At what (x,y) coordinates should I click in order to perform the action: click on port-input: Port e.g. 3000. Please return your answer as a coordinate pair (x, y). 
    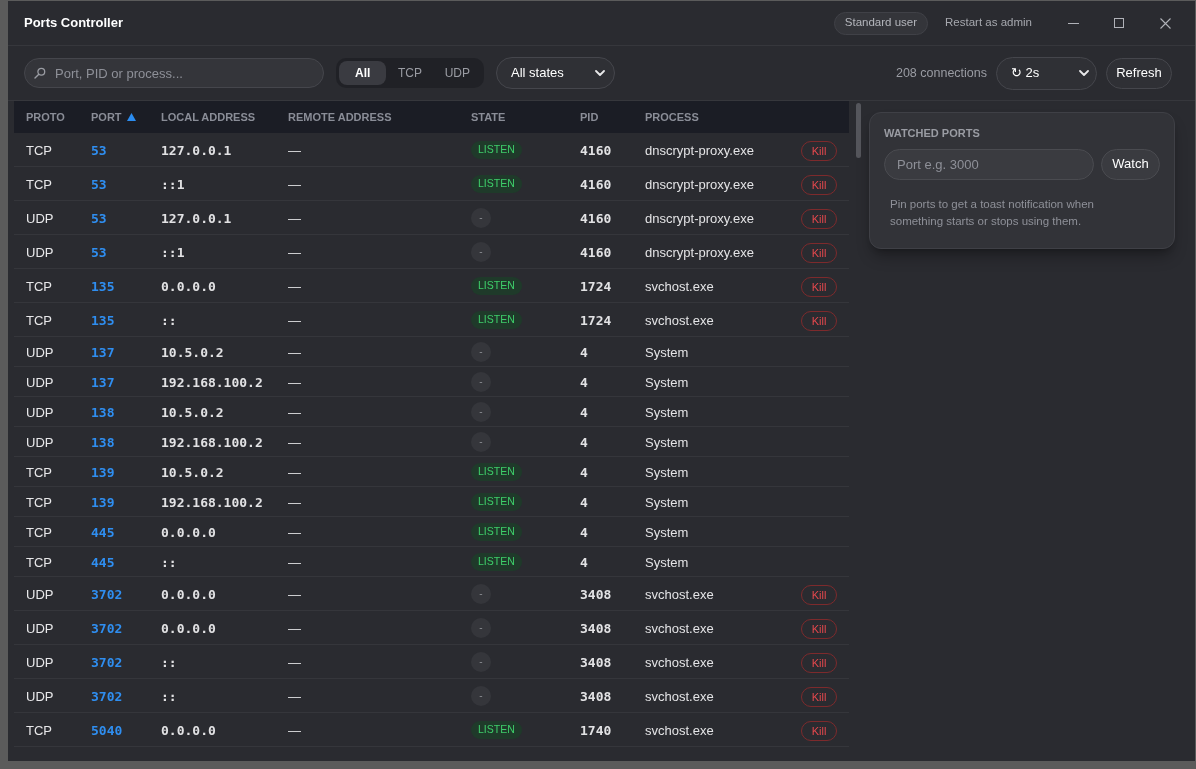
    Looking at the image, I should click on (989, 164).